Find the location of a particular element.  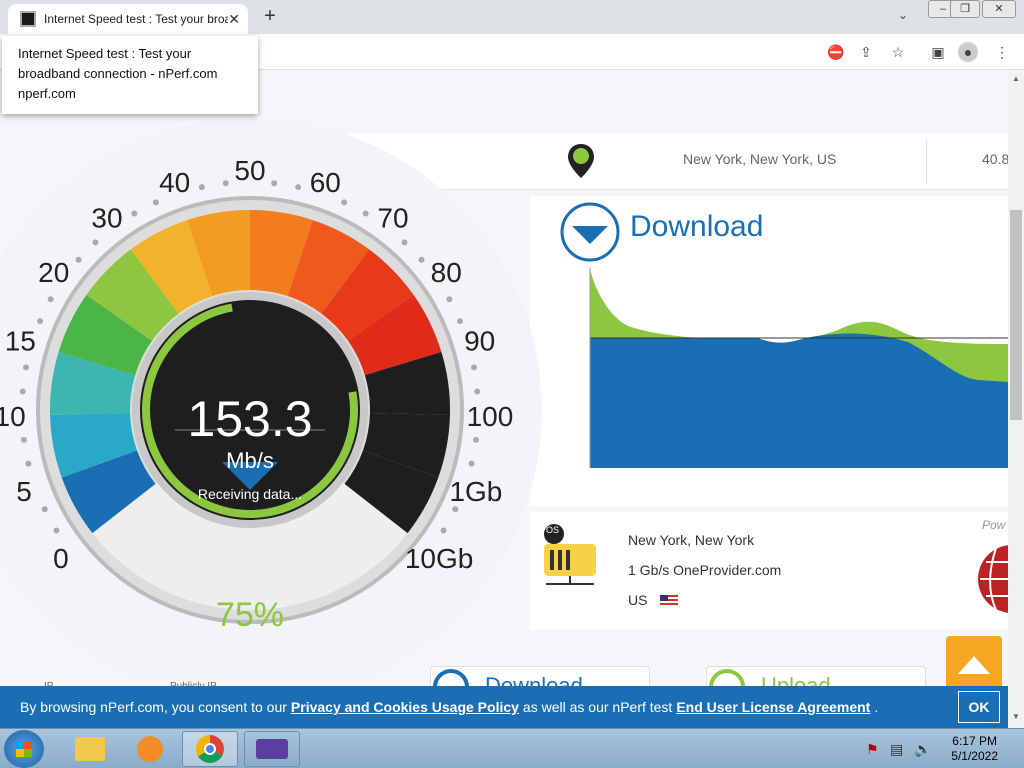

system-clock: 6:17 PM 5/1/2022 is located at coordinates (974, 749).